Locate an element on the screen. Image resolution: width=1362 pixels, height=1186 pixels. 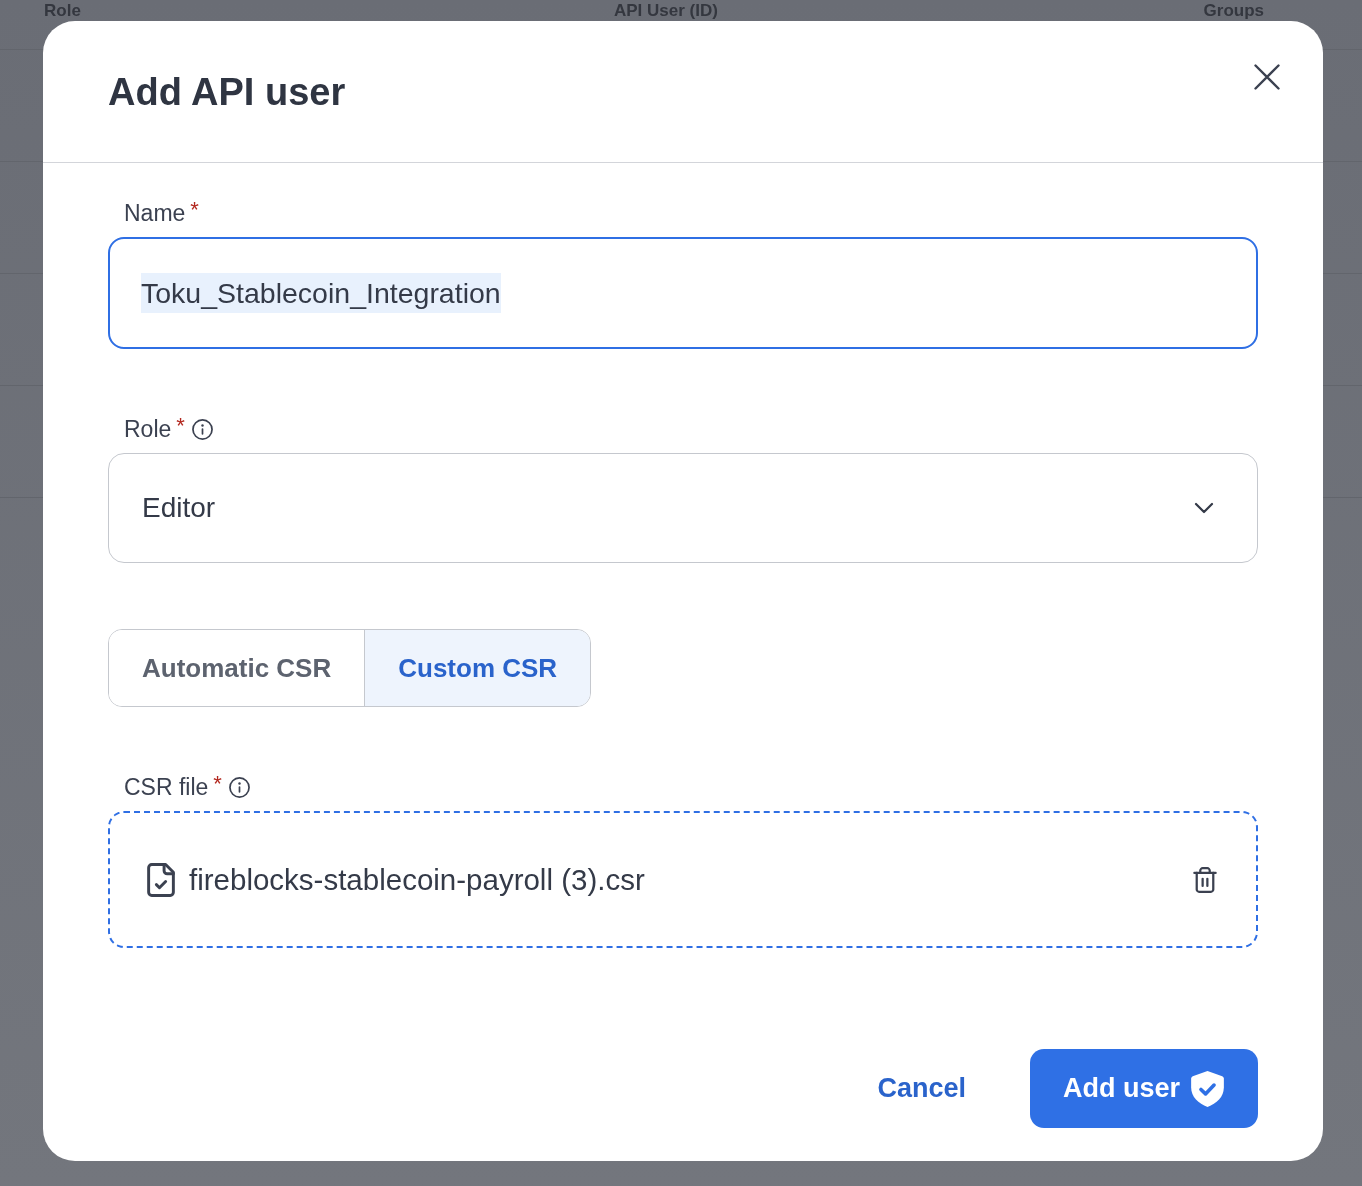
field-label: Role is located at coordinates (148, 429).